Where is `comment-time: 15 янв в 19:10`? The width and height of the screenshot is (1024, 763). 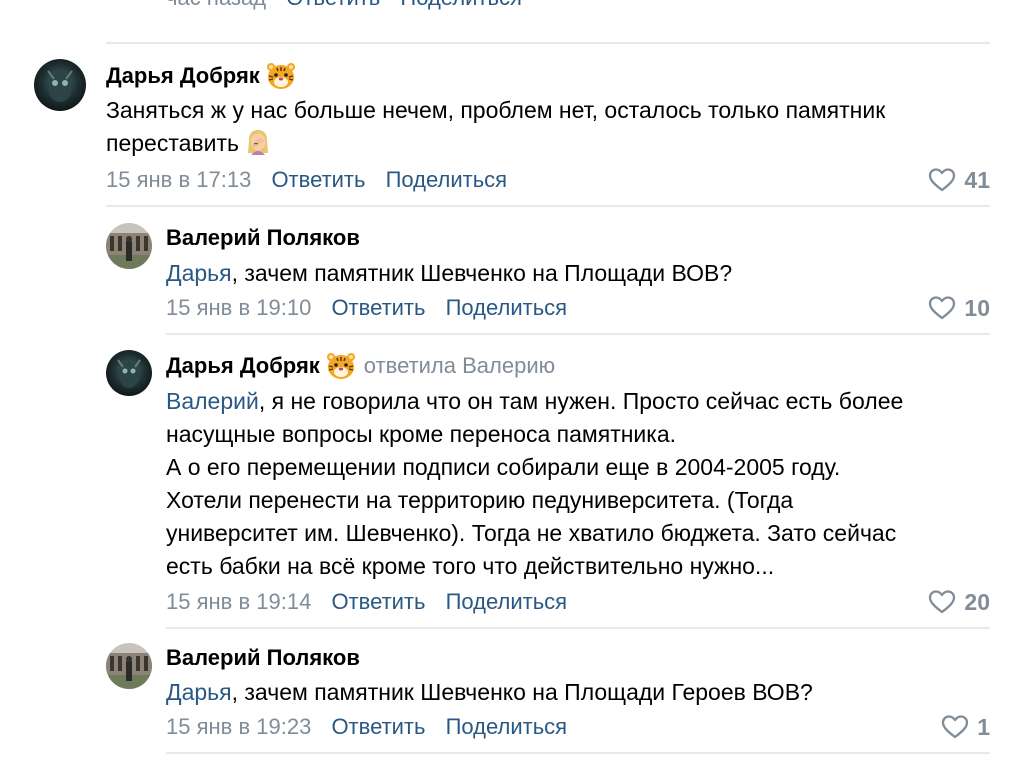
comment-time: 15 янв в 19:10 is located at coordinates (238, 307).